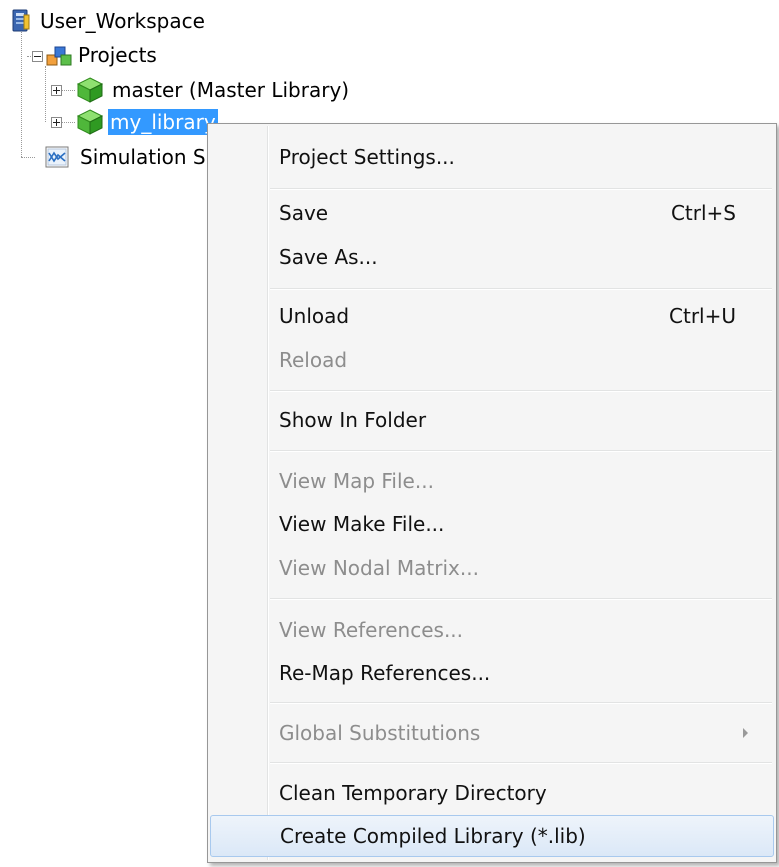  Describe the element at coordinates (56, 90) in the screenshot. I see `expand-master-icon` at that location.